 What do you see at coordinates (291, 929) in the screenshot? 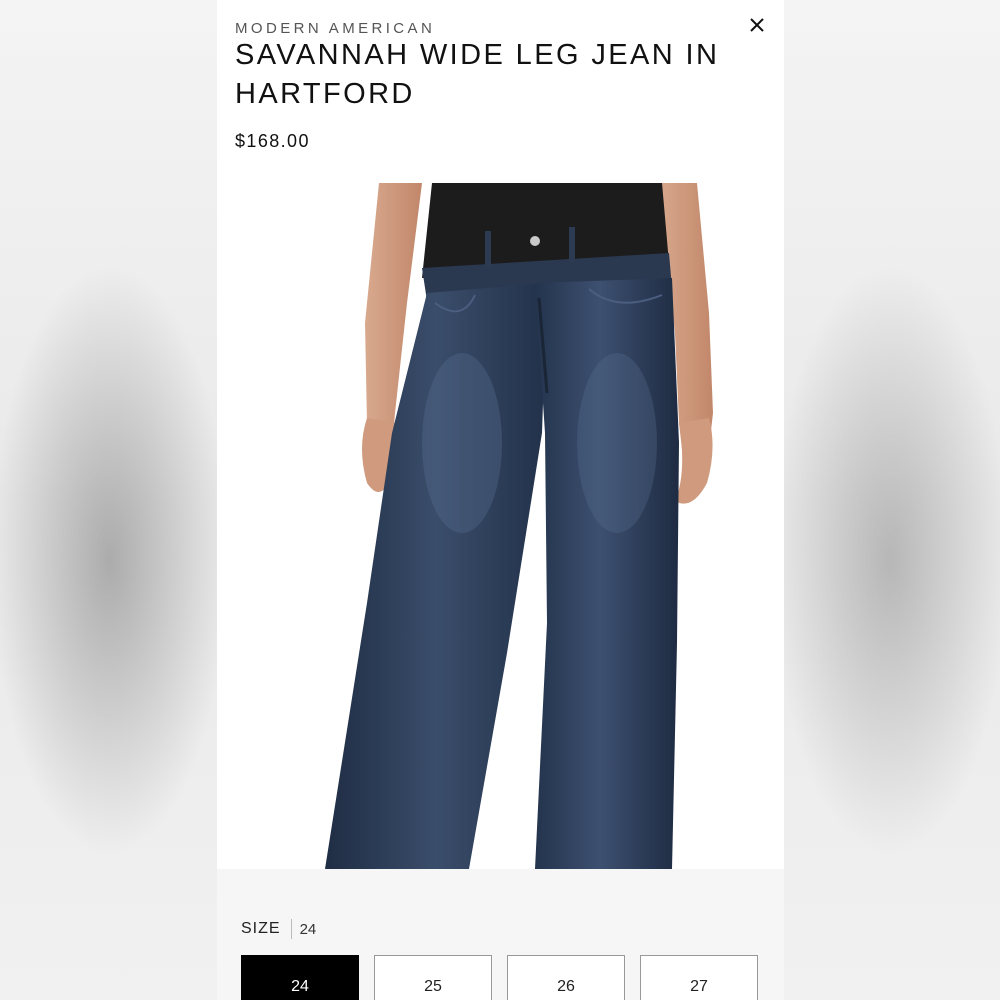
I see `divider` at bounding box center [291, 929].